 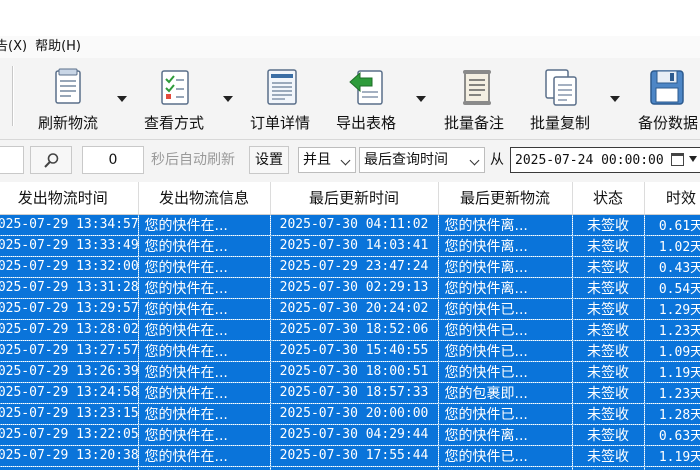 What do you see at coordinates (354, 468) in the screenshot?
I see `cell-update-time: 2025-07-30 18:55:43` at bounding box center [354, 468].